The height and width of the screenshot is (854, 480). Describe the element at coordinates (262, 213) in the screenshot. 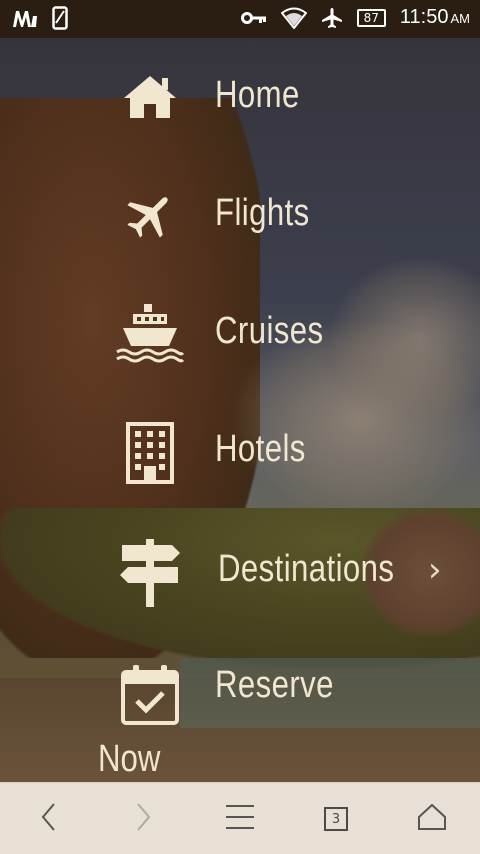

I see `menu-item-label: Flights` at that location.